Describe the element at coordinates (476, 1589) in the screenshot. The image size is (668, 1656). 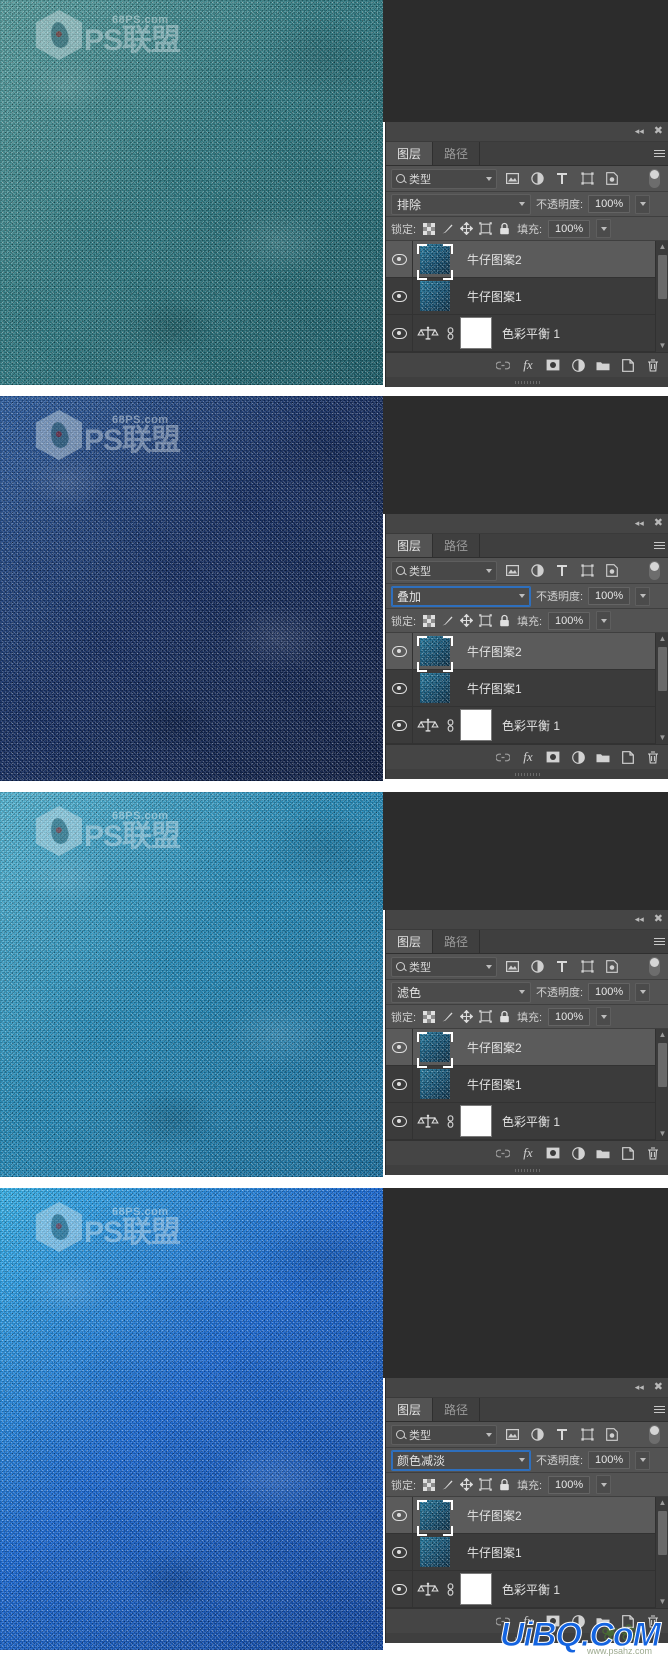
I see `layer-mask-thumbnail` at that location.